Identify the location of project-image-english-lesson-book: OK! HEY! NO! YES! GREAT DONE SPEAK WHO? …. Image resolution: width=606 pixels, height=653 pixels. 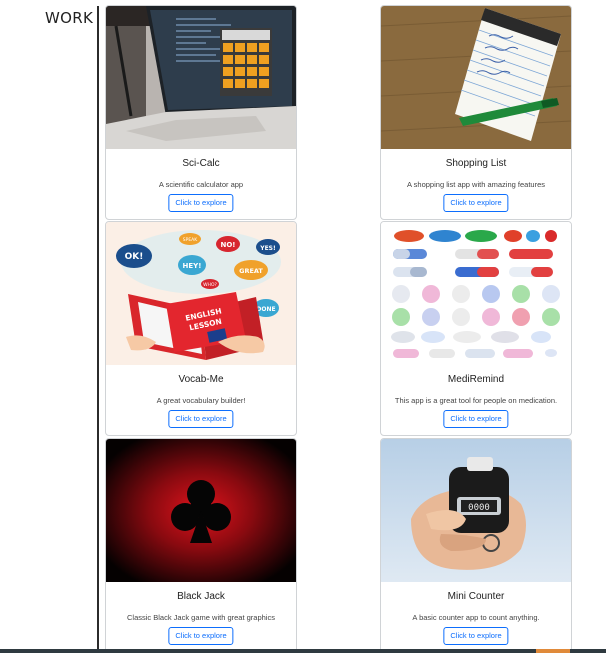
(201, 293).